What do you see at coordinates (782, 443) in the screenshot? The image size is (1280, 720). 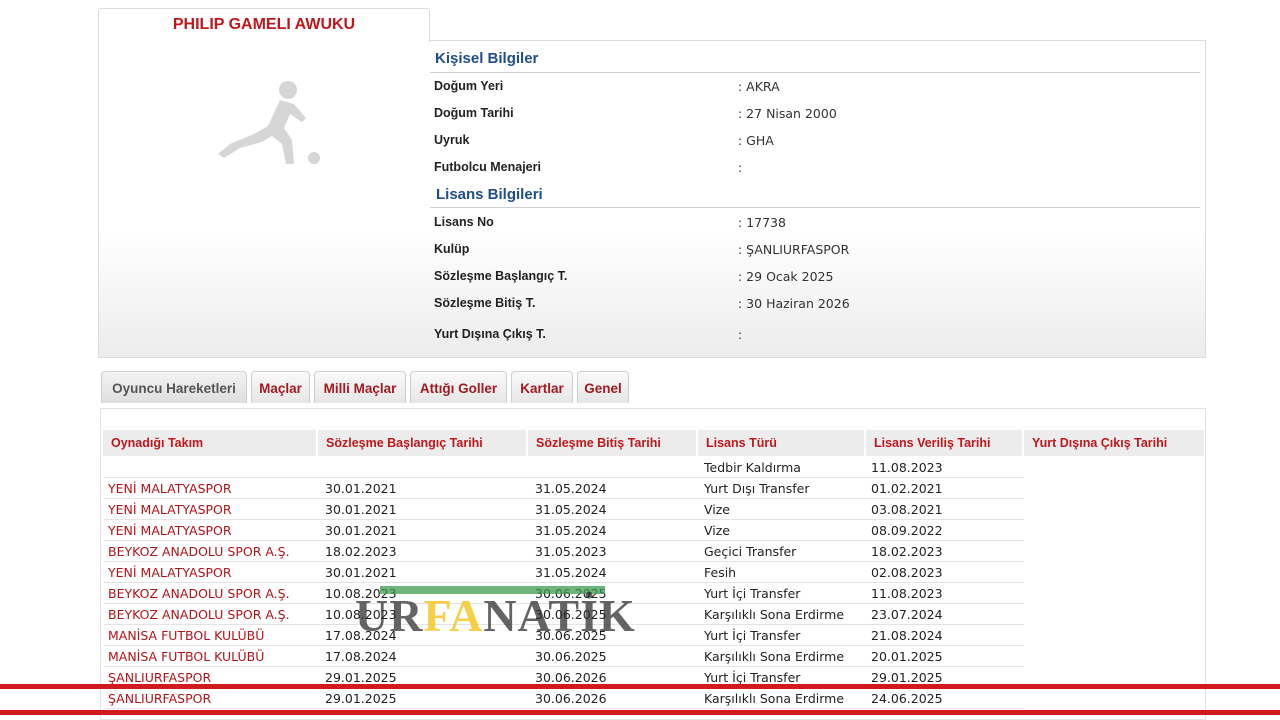 I see `column-header-license-type: Lisans Türü` at bounding box center [782, 443].